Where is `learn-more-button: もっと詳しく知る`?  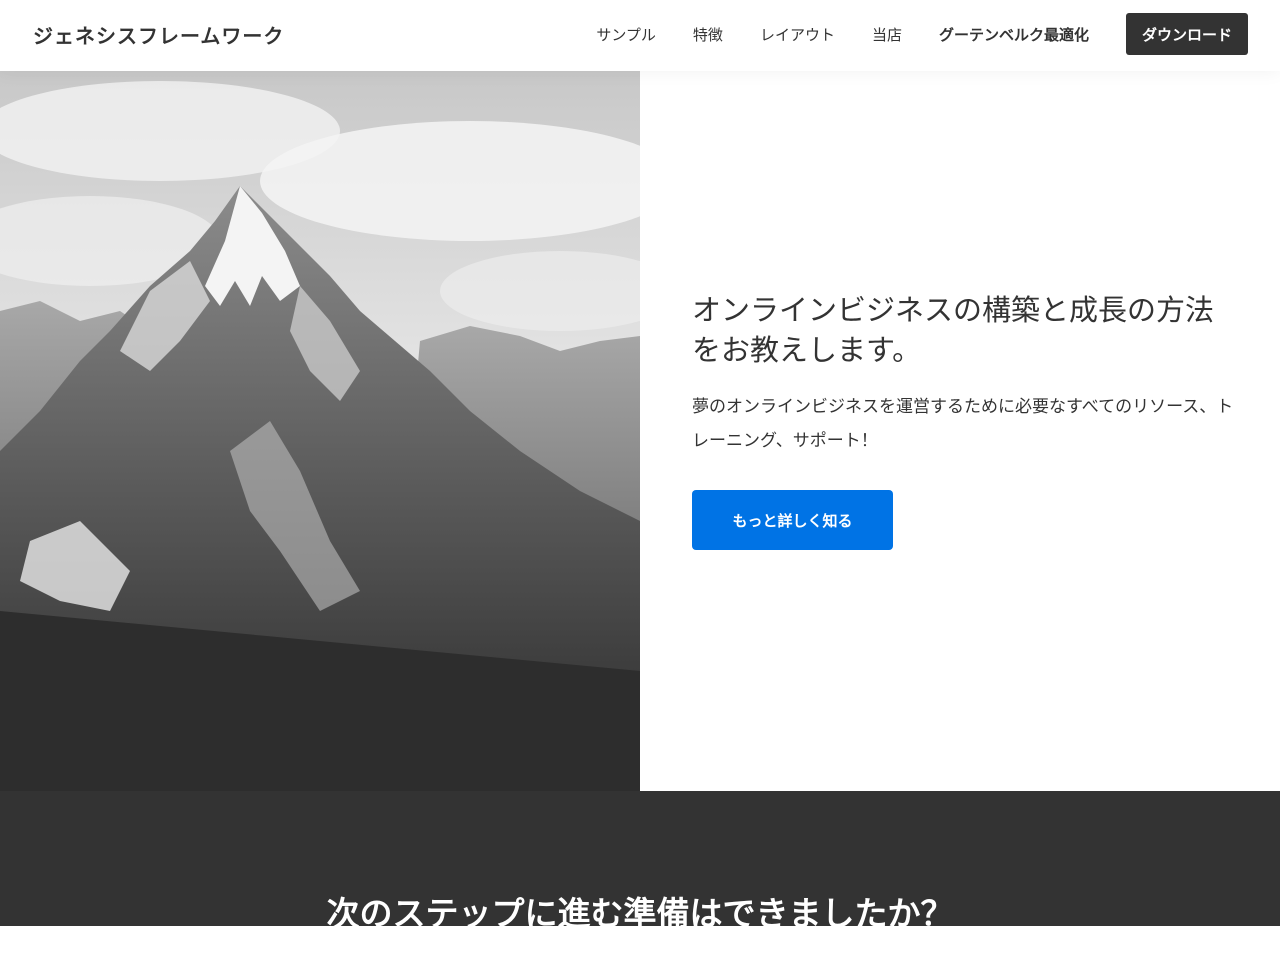
learn-more-button: もっと詳しく知る is located at coordinates (792, 520).